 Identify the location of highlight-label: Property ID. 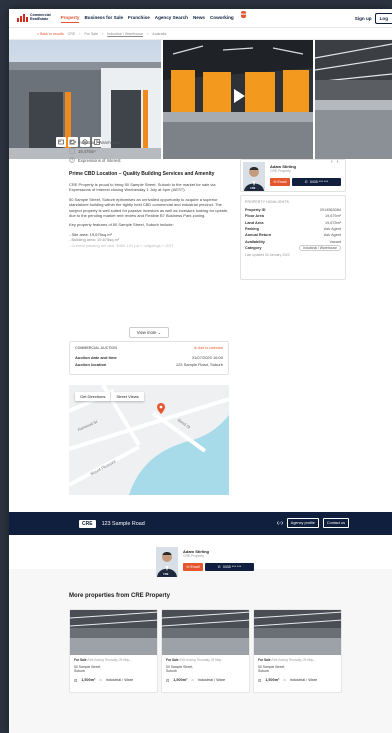
(255, 210).